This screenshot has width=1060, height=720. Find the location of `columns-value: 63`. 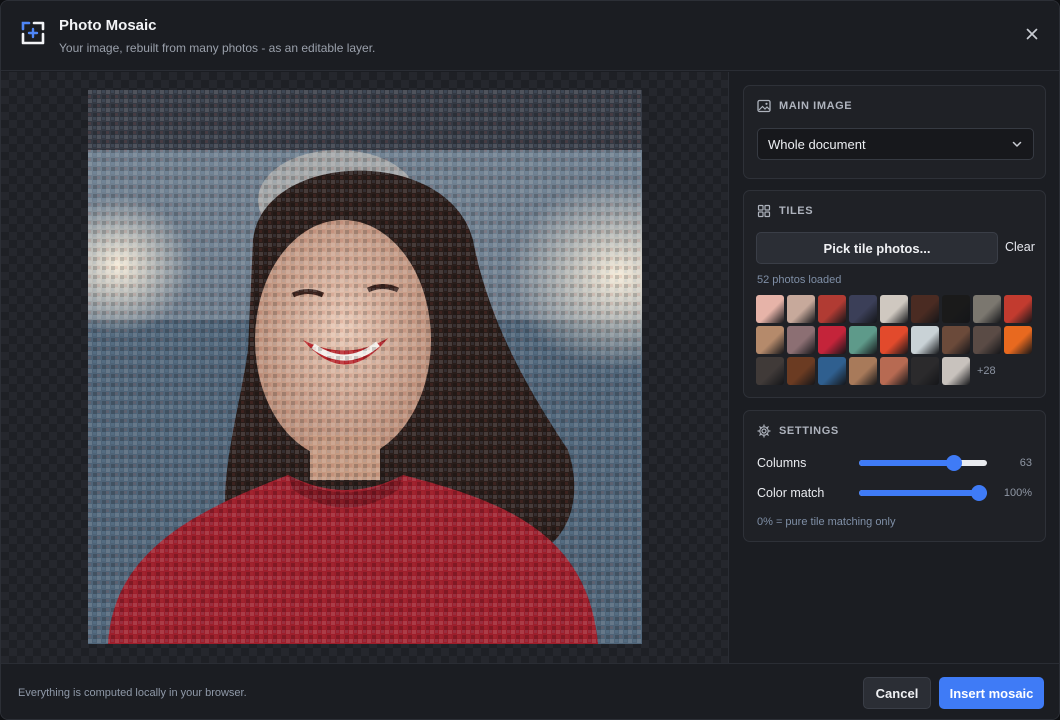

columns-value: 63 is located at coordinates (1025, 463).